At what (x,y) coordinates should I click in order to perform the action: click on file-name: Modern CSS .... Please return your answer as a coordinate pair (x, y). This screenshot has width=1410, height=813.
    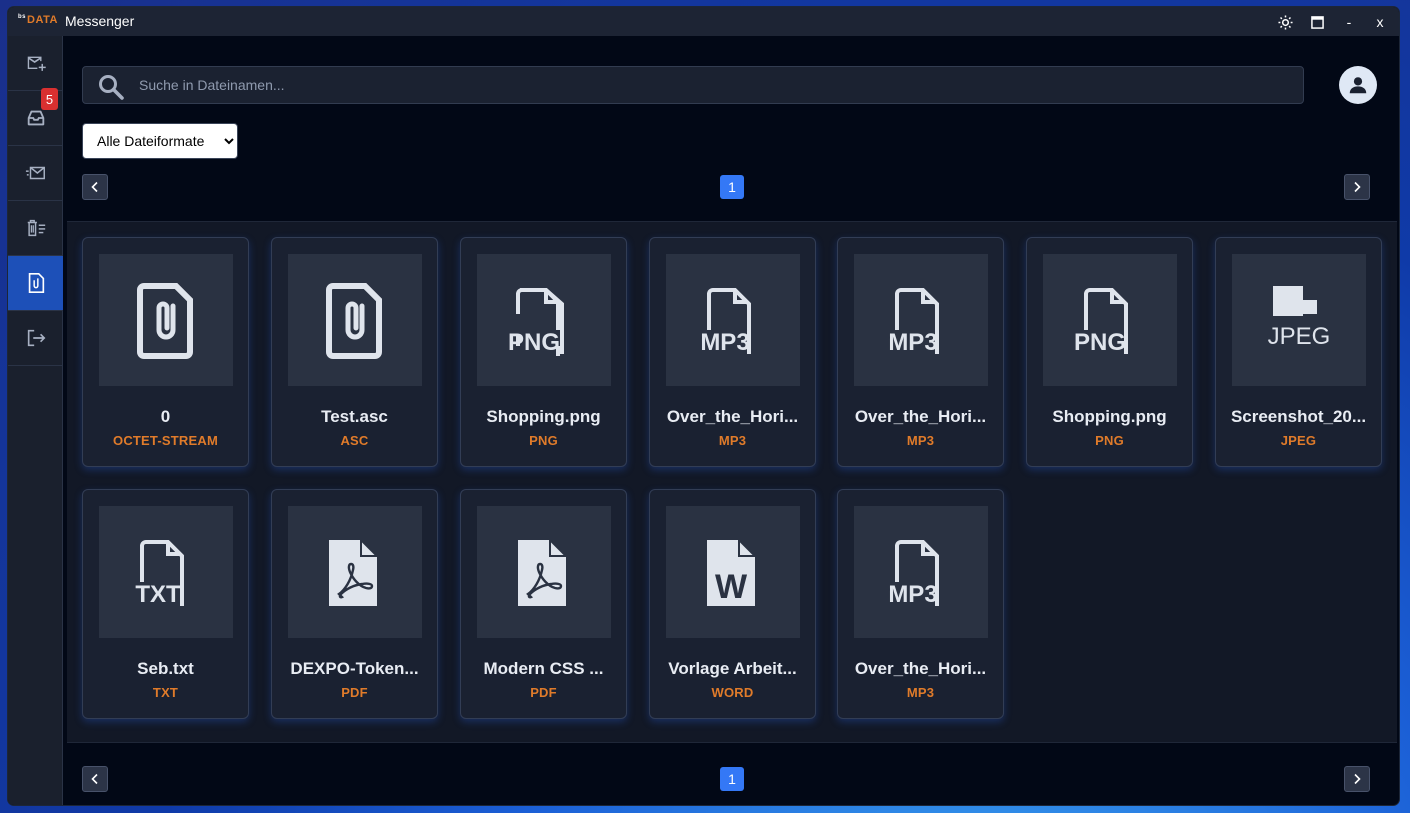
    Looking at the image, I should click on (543, 668).